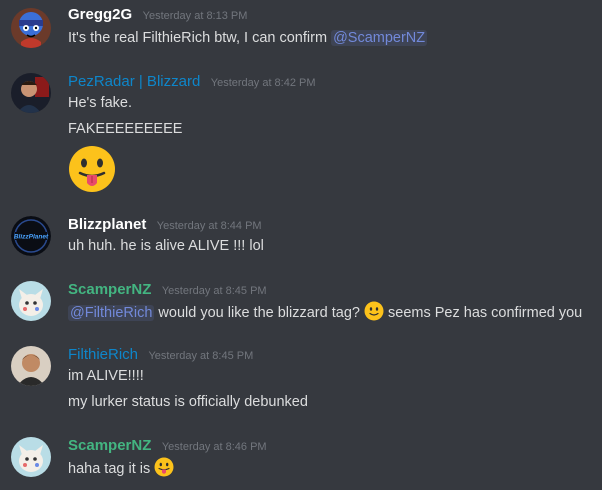  I want to click on message-text-segment: haha tag it is, so click(111, 469).